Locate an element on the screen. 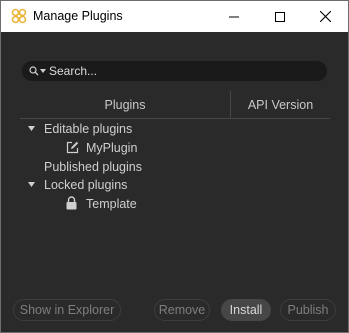 The height and width of the screenshot is (333, 349). search-input is located at coordinates (184, 71).